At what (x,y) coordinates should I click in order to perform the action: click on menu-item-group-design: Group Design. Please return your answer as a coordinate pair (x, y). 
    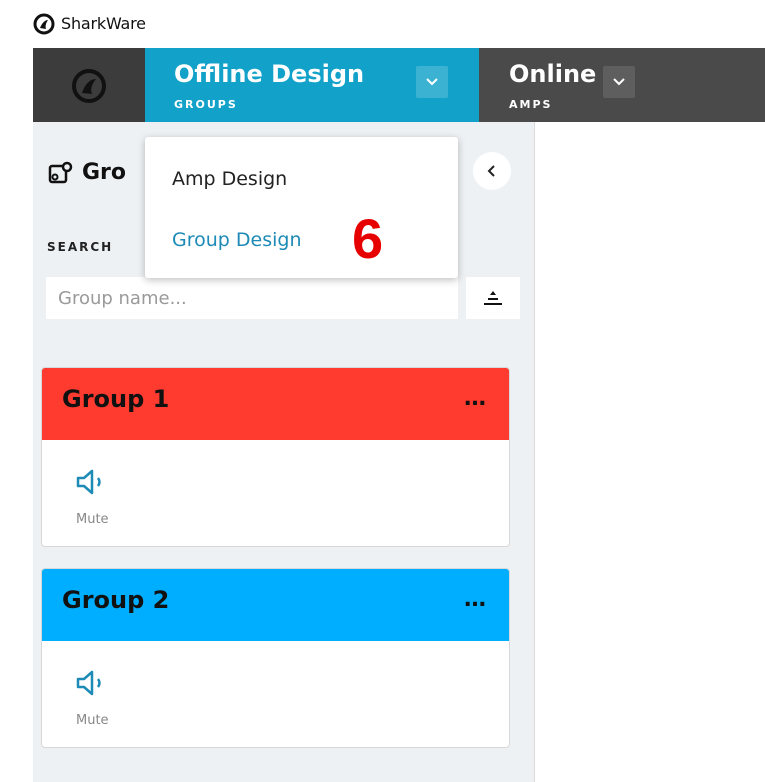
    Looking at the image, I should click on (236, 240).